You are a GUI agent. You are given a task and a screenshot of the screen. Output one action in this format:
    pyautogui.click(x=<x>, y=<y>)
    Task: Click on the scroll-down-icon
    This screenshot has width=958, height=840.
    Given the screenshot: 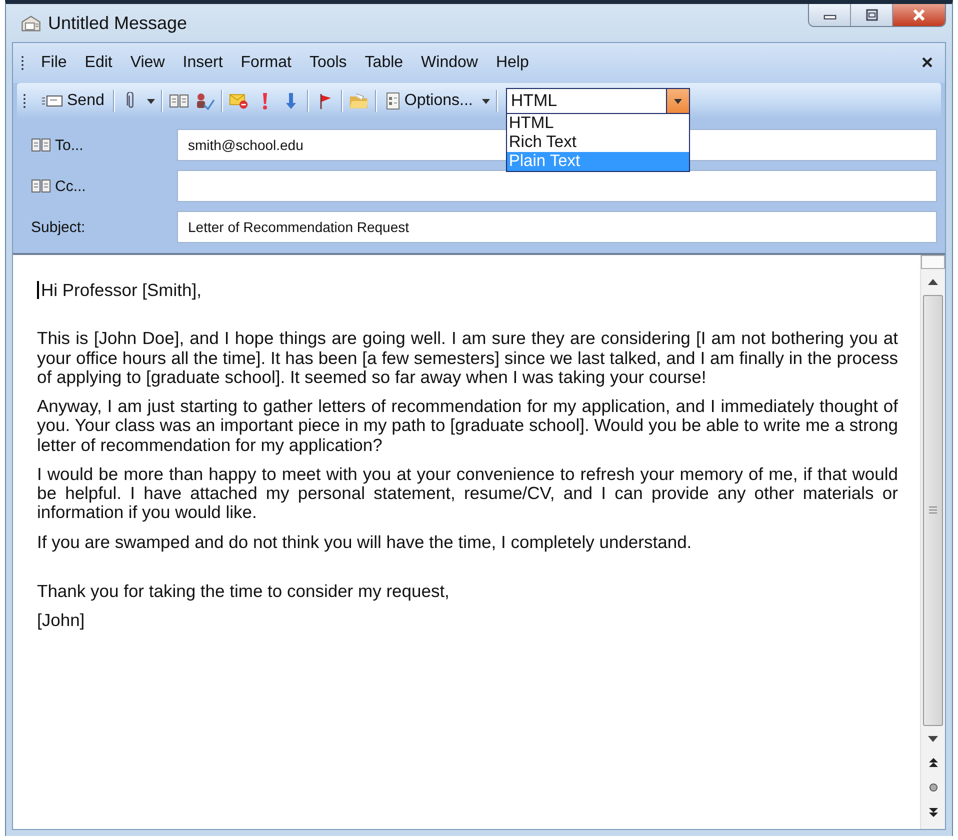 What is the action you would take?
    pyautogui.click(x=933, y=739)
    